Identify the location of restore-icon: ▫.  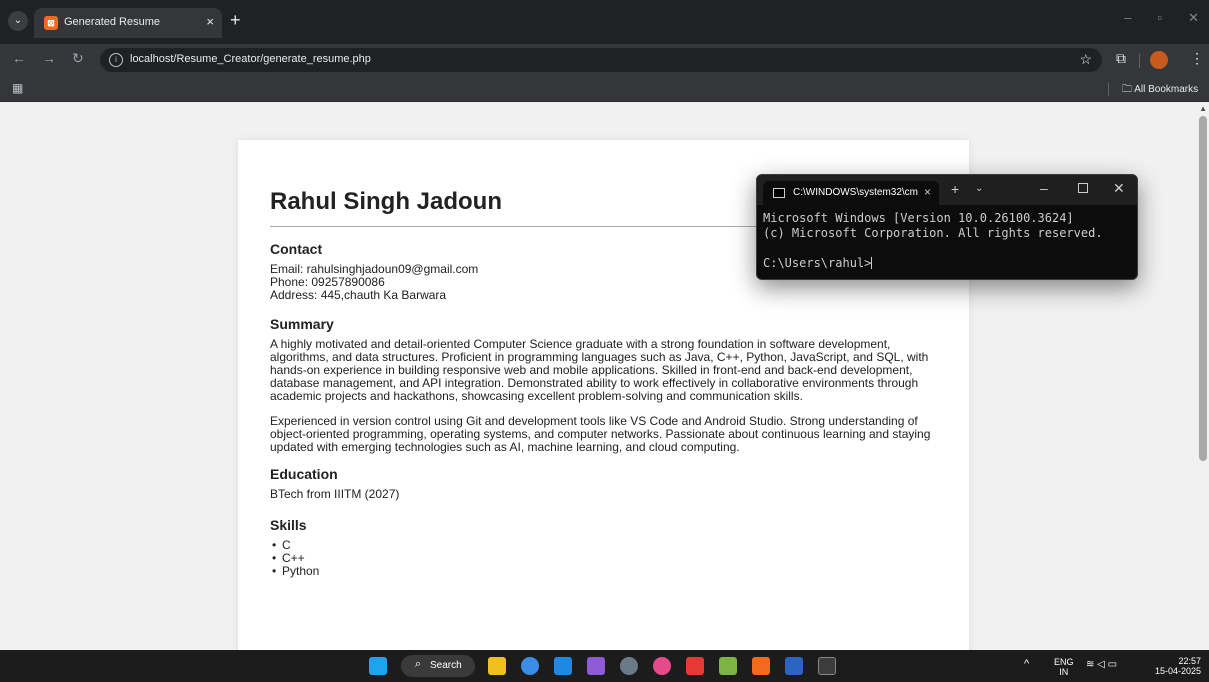
(1159, 18).